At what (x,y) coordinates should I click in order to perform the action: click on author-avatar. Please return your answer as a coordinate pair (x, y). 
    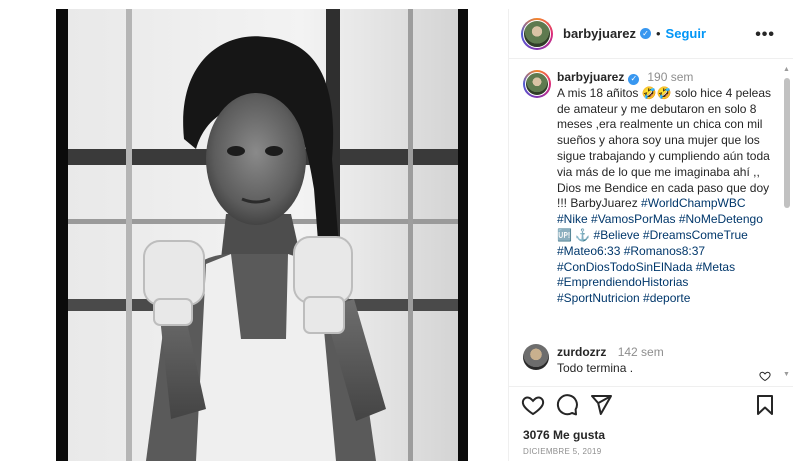
    Looking at the image, I should click on (537, 33).